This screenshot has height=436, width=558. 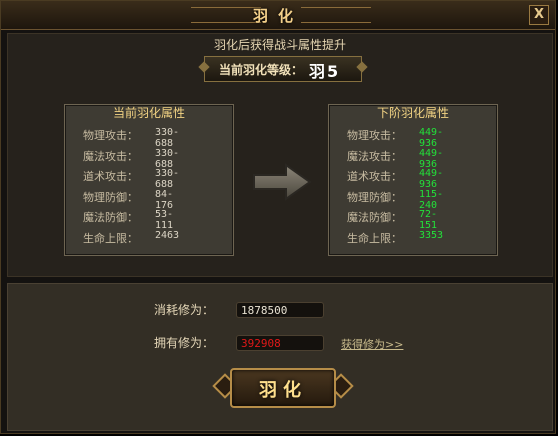 I want to click on window-title: 羽化, so click(x=277, y=16).